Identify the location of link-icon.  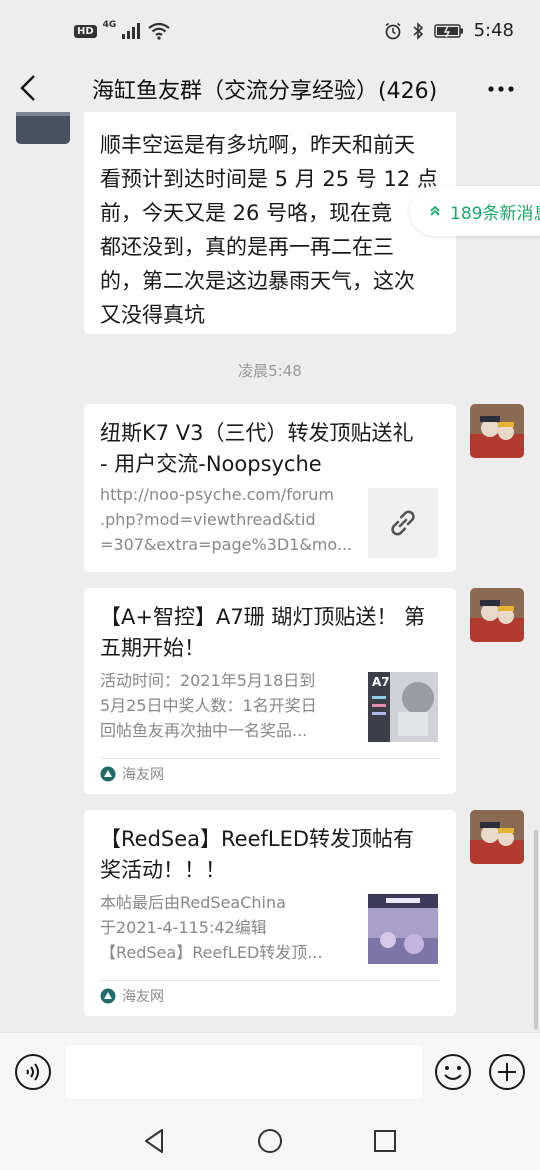
(403, 523).